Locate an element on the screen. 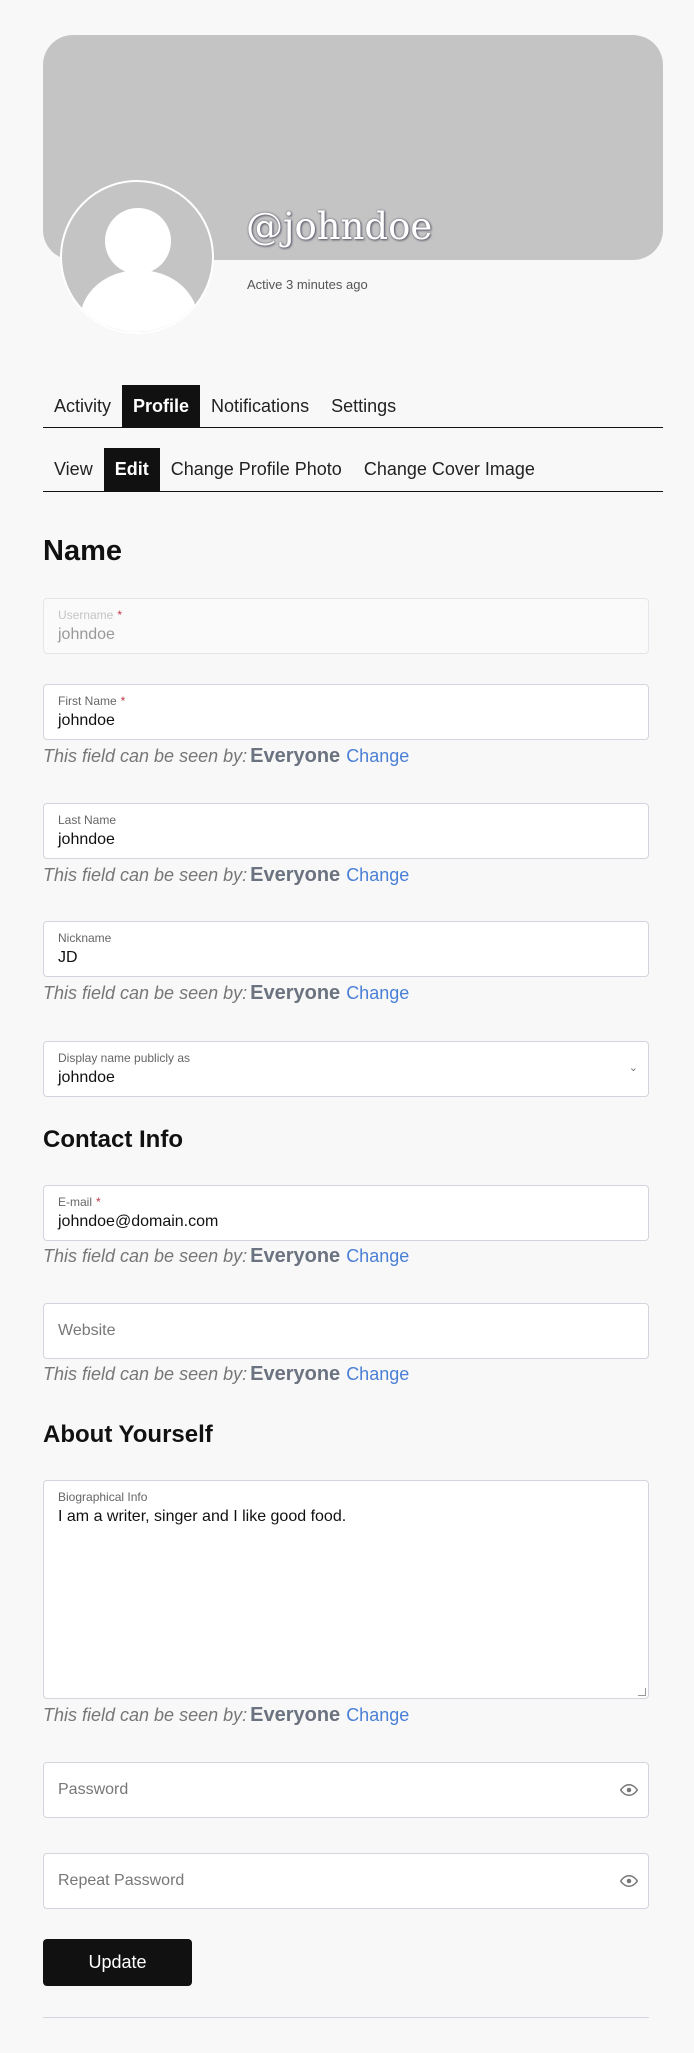 The image size is (694, 2053). last-name-visibility: This field can be seen by: Everyone Change is located at coordinates (226, 875).